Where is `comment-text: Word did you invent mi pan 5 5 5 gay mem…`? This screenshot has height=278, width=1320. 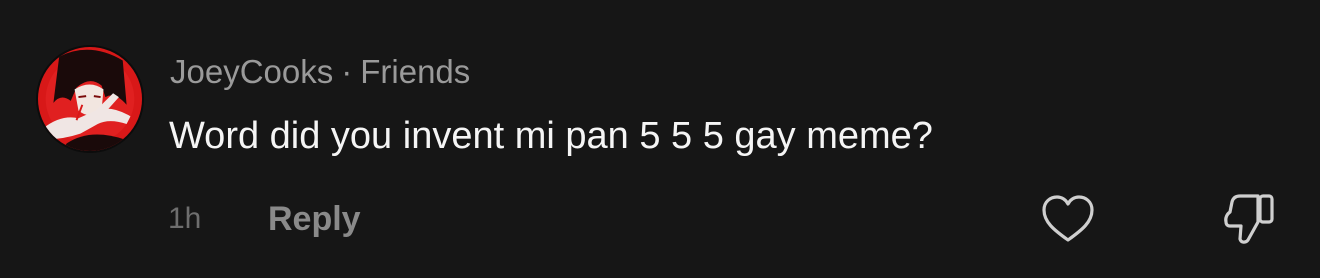 comment-text: Word did you invent mi pan 5 5 5 gay mem… is located at coordinates (551, 136).